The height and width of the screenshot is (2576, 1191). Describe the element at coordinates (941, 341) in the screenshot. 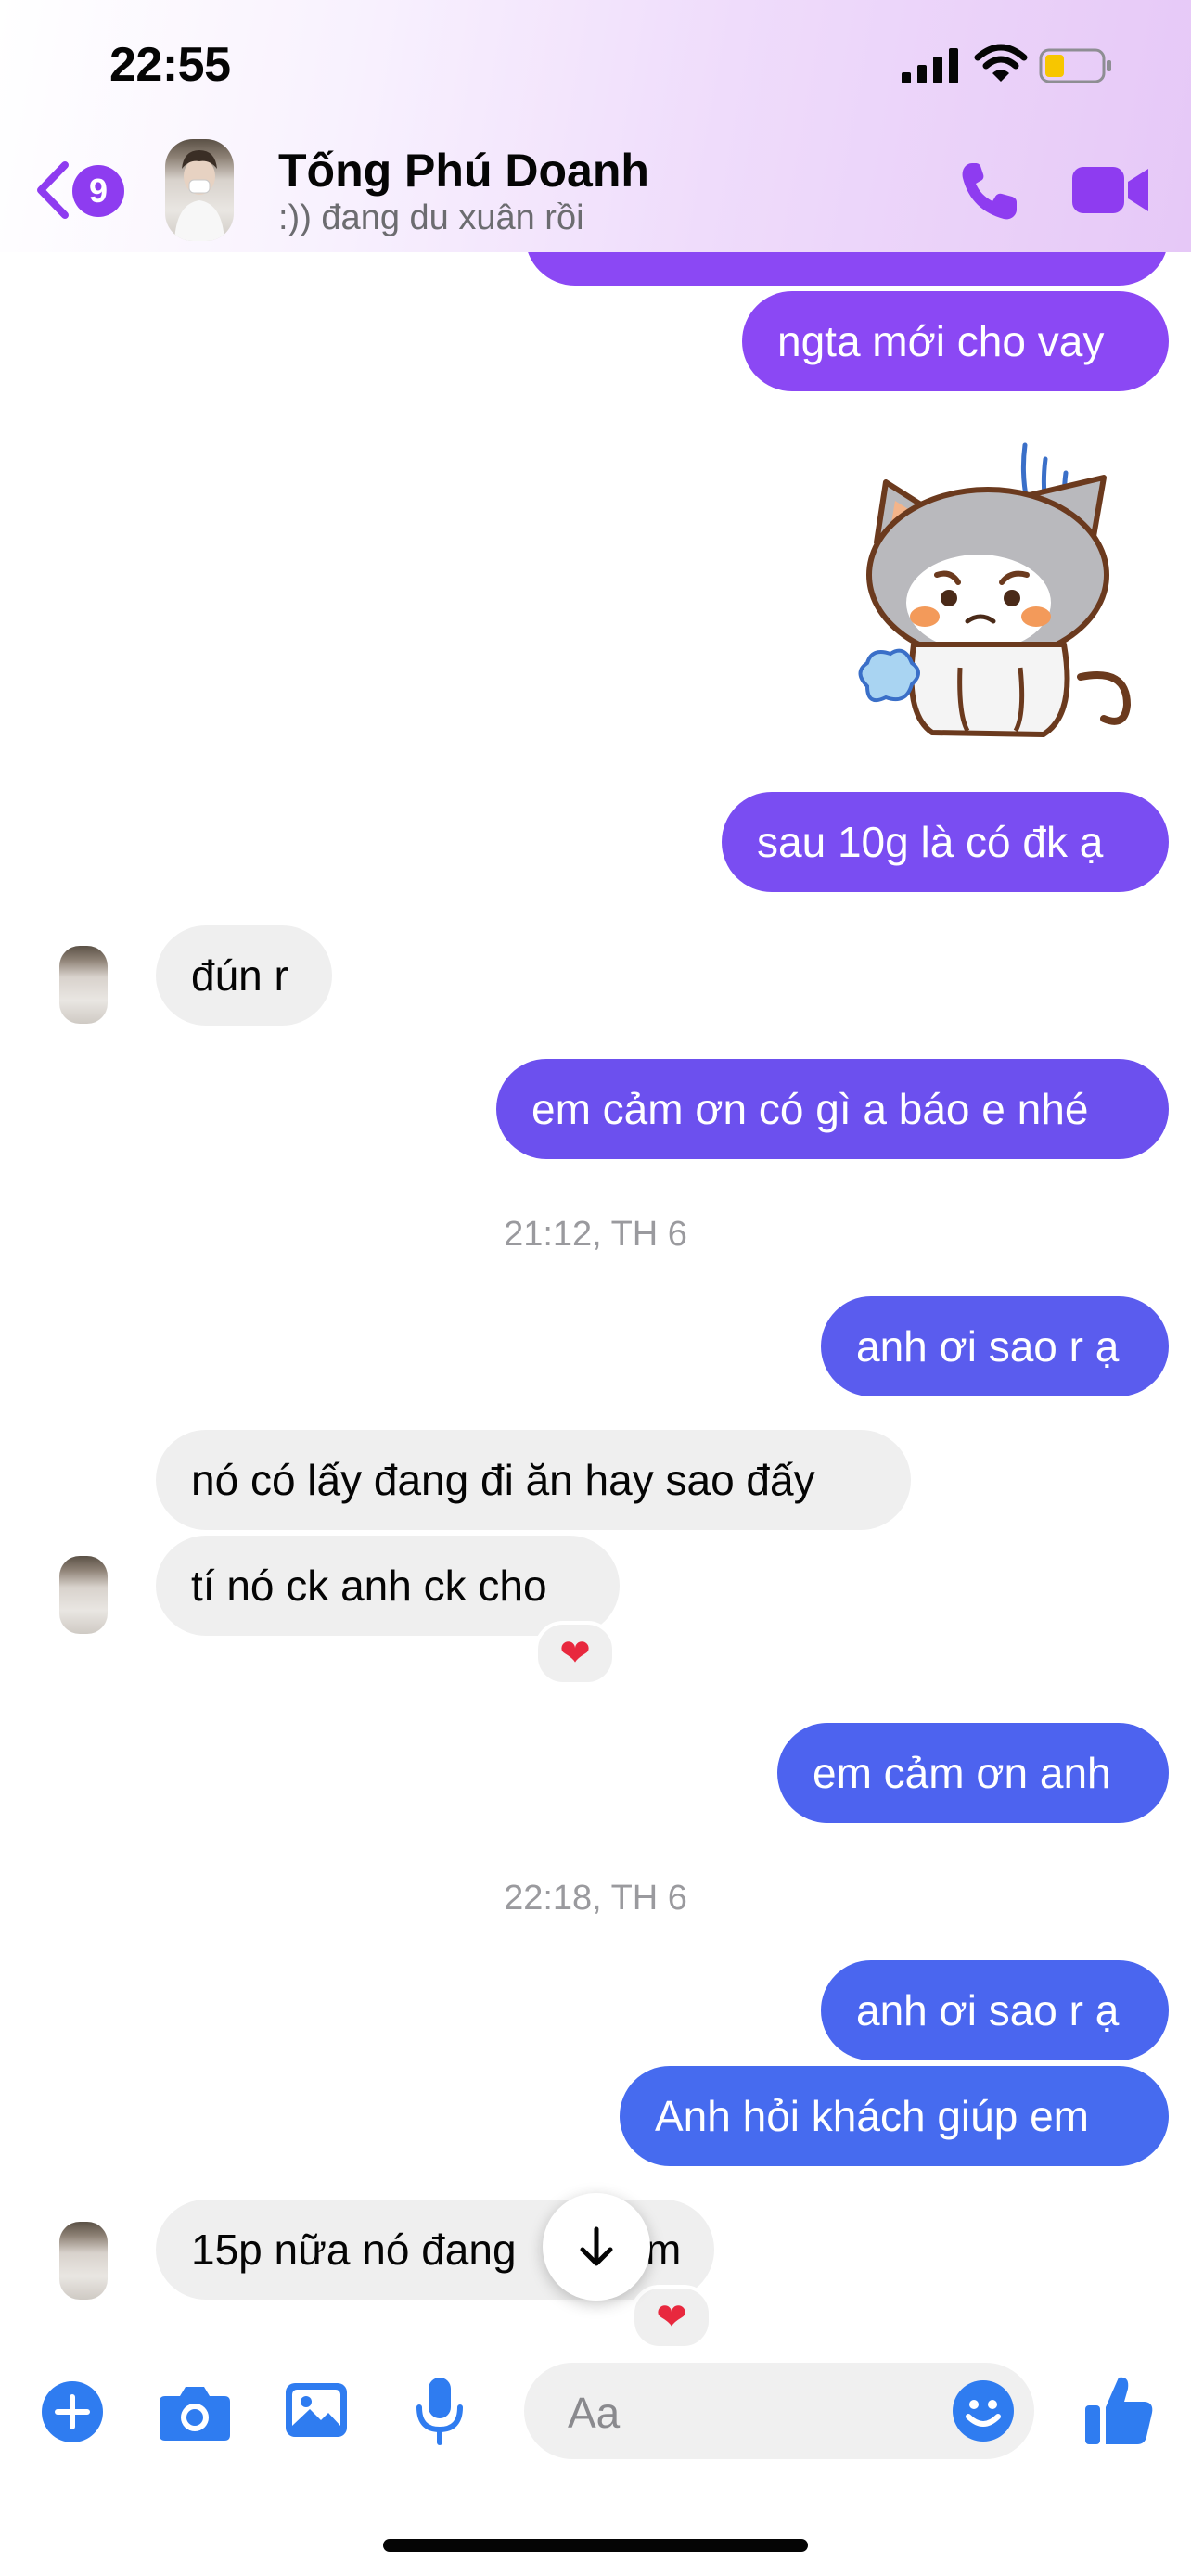

I see `message-text: ngta mới cho vay` at that location.